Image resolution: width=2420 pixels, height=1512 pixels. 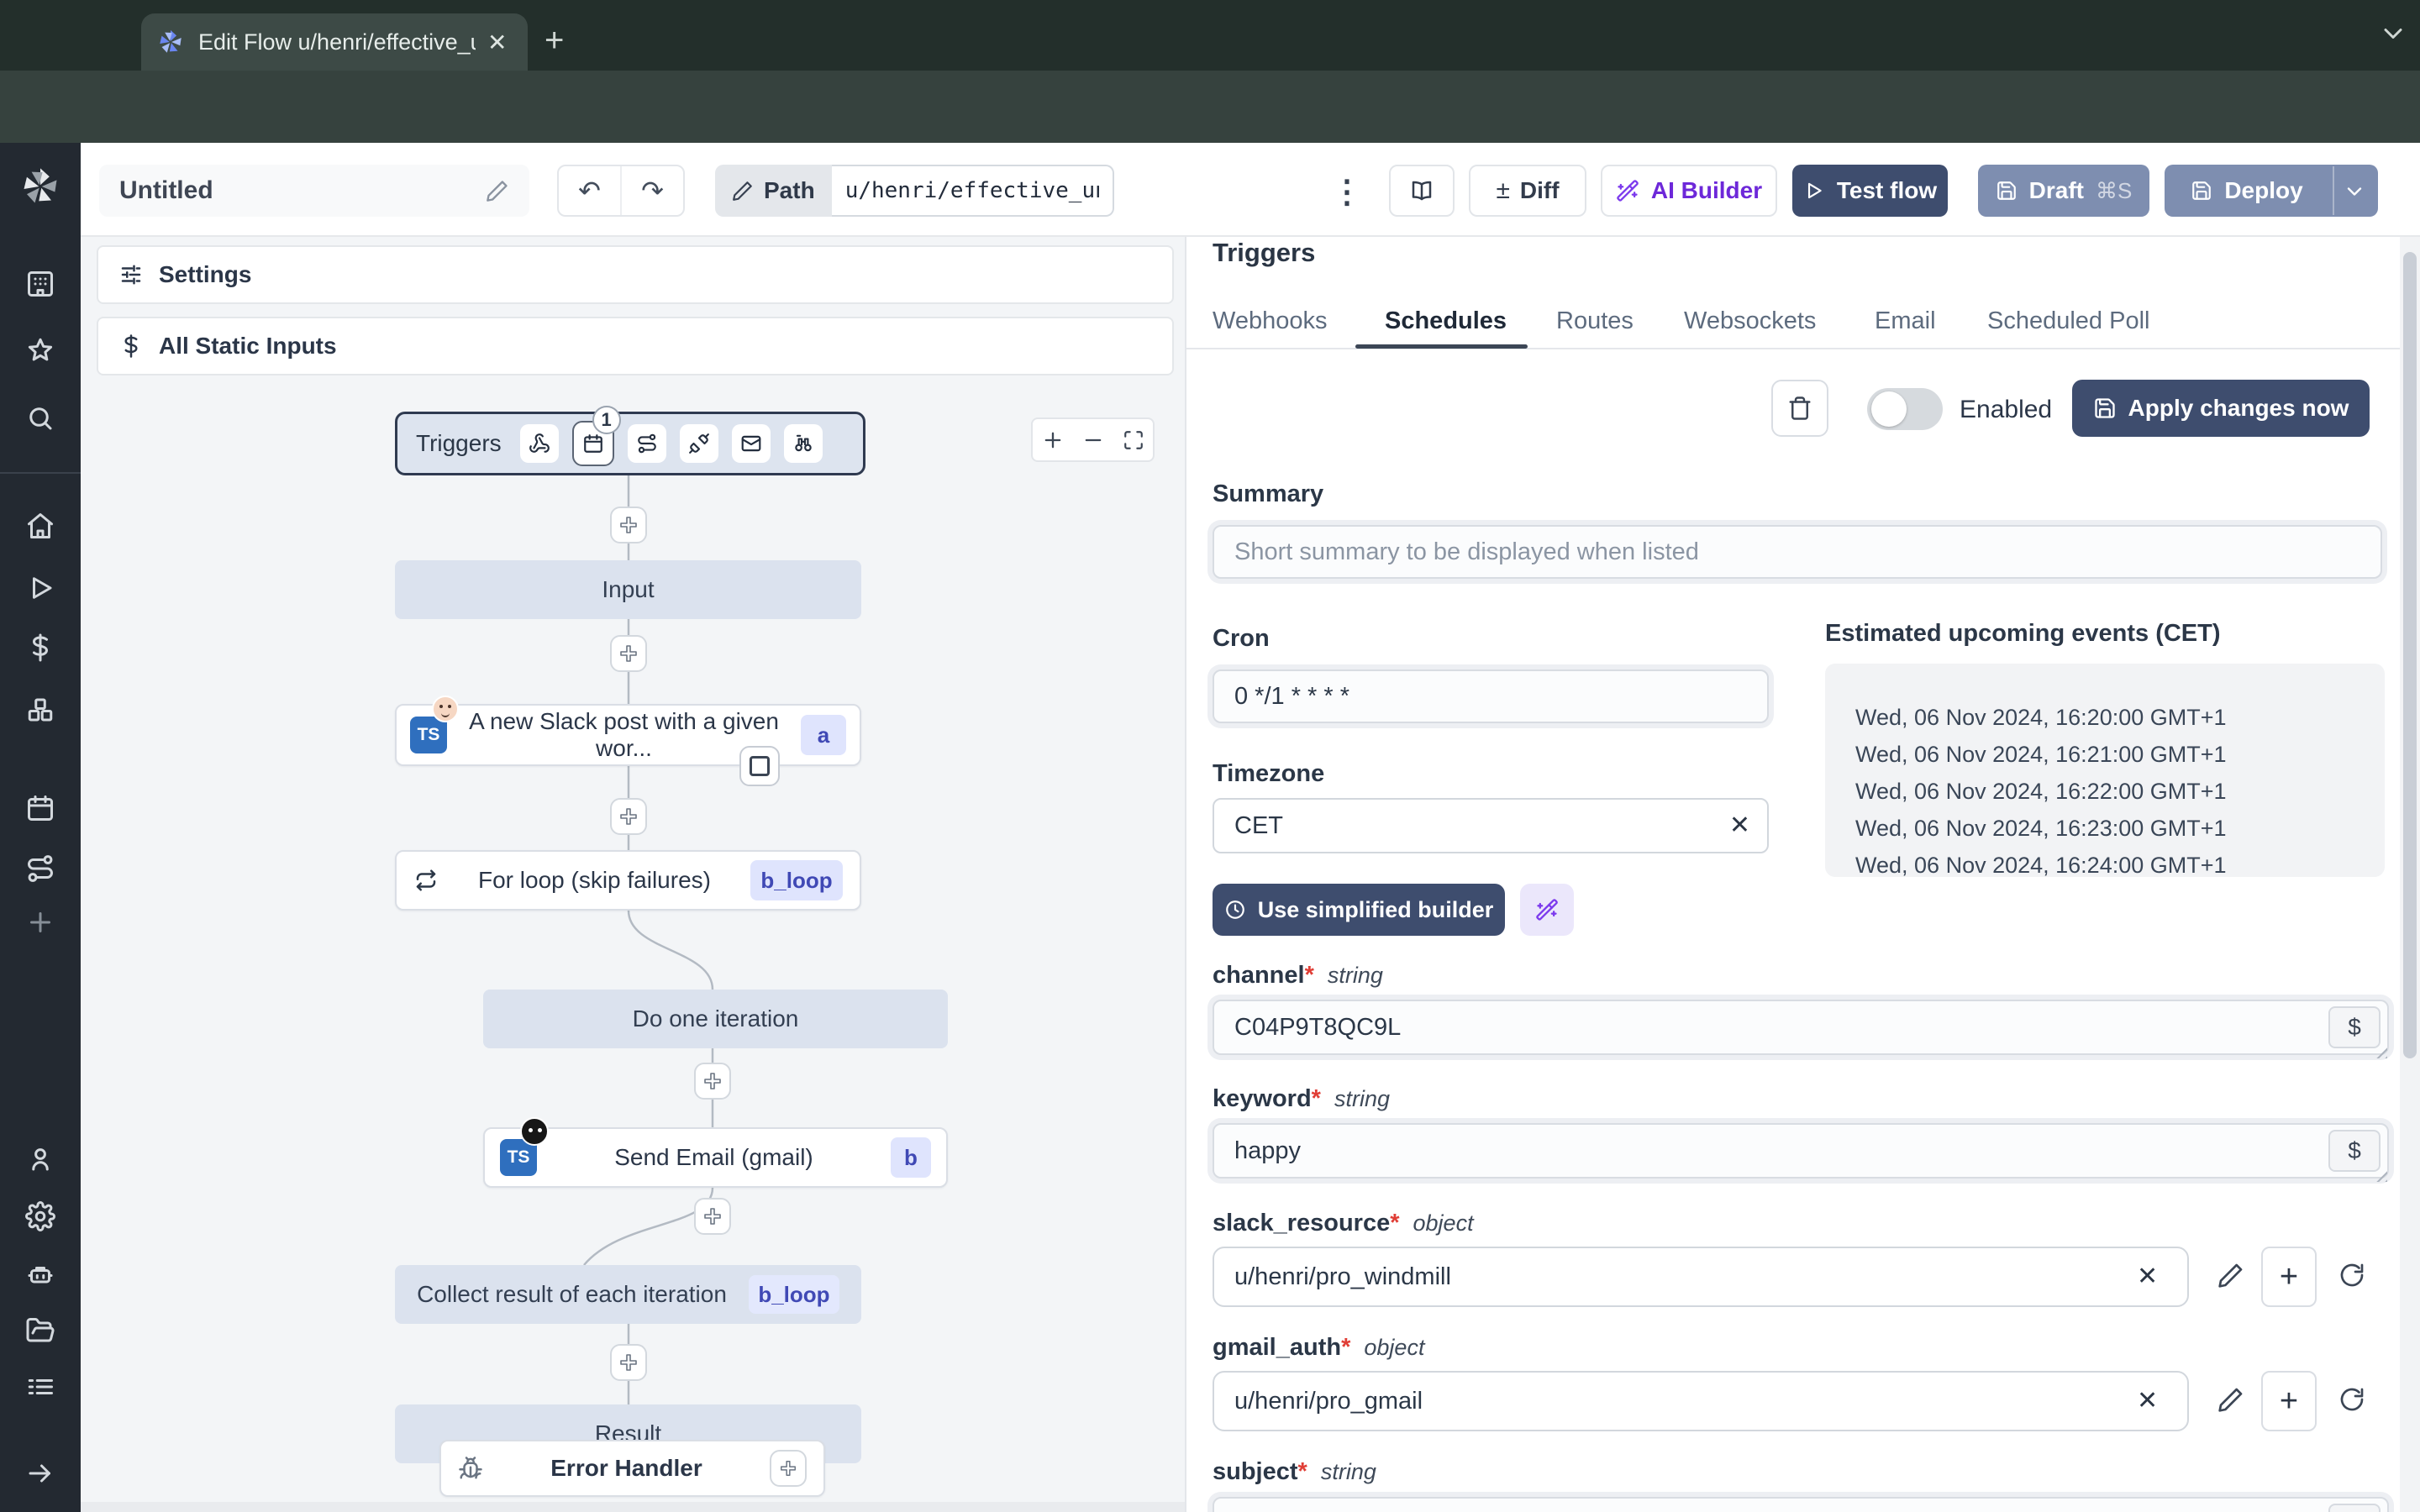 I want to click on webhook-trigger-icon, so click(x=539, y=443).